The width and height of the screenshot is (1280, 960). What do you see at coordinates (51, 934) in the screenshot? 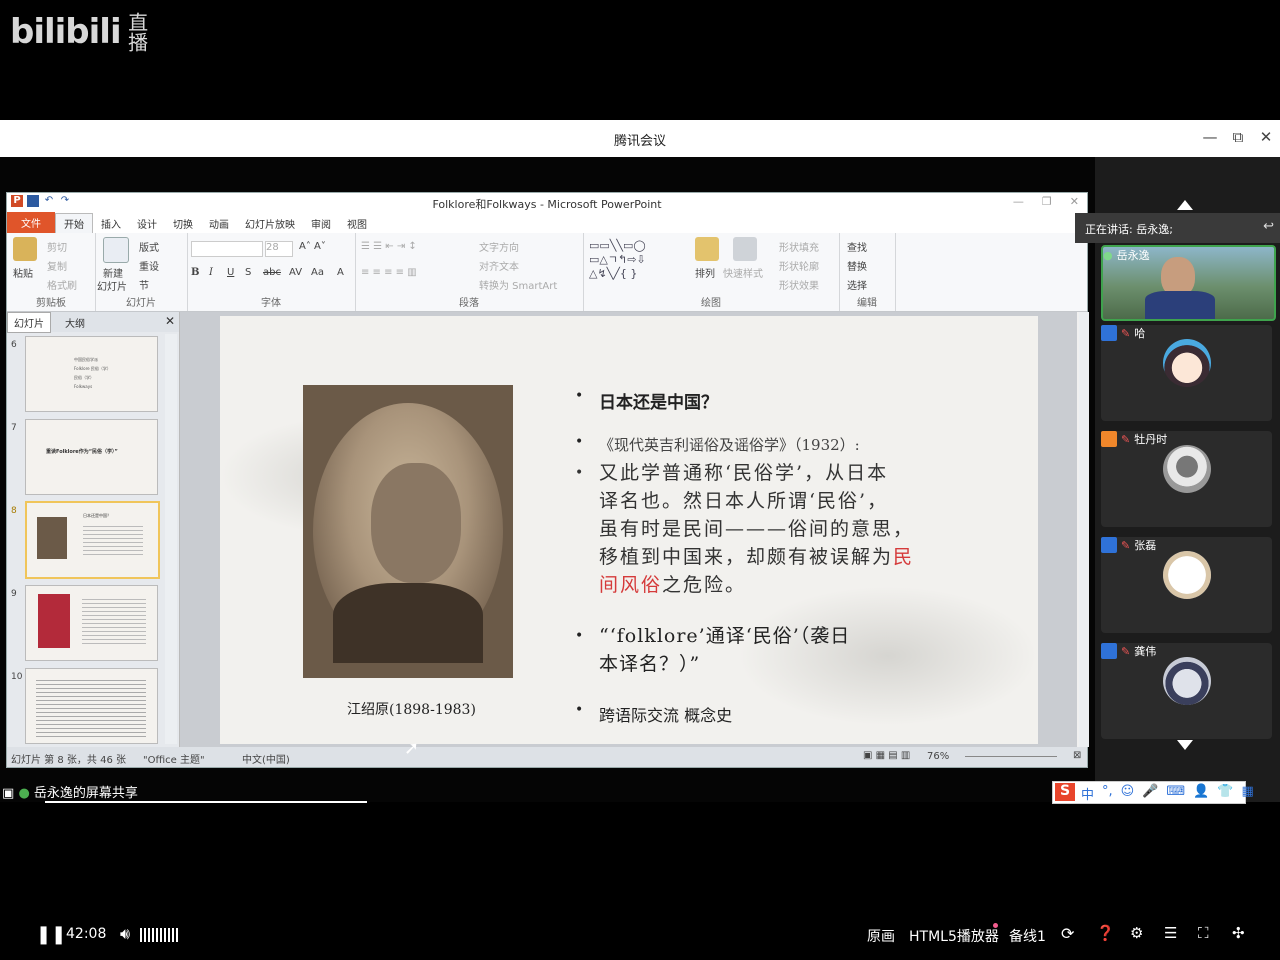
I see `pause-icon: ❚❚` at bounding box center [51, 934].